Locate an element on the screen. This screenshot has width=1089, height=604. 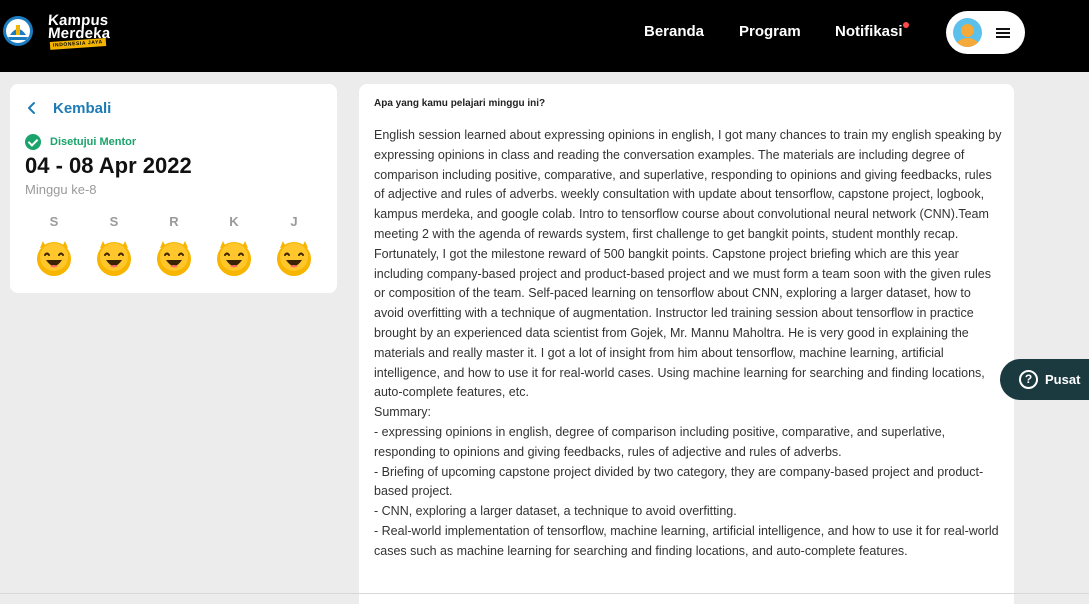
help-label: Pusat is located at coordinates (1063, 379).